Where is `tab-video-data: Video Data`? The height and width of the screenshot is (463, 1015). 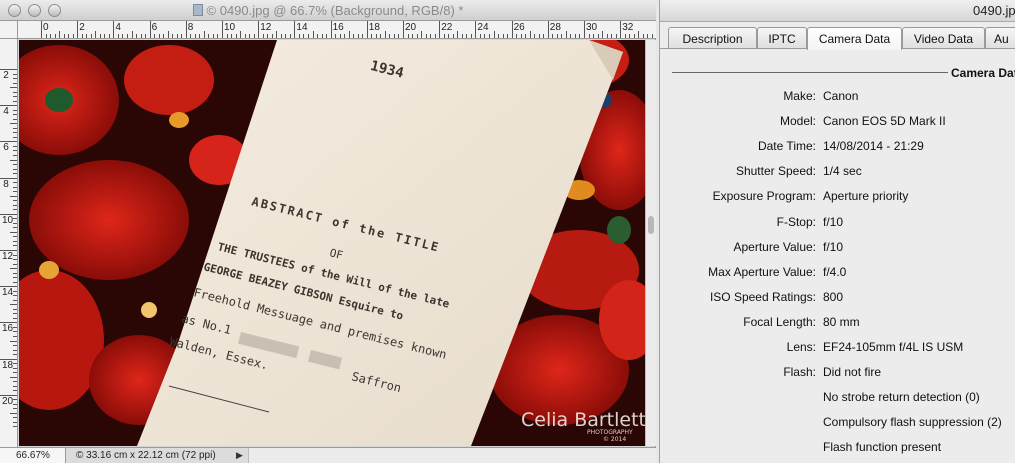
tab-video-data: Video Data is located at coordinates (943, 38).